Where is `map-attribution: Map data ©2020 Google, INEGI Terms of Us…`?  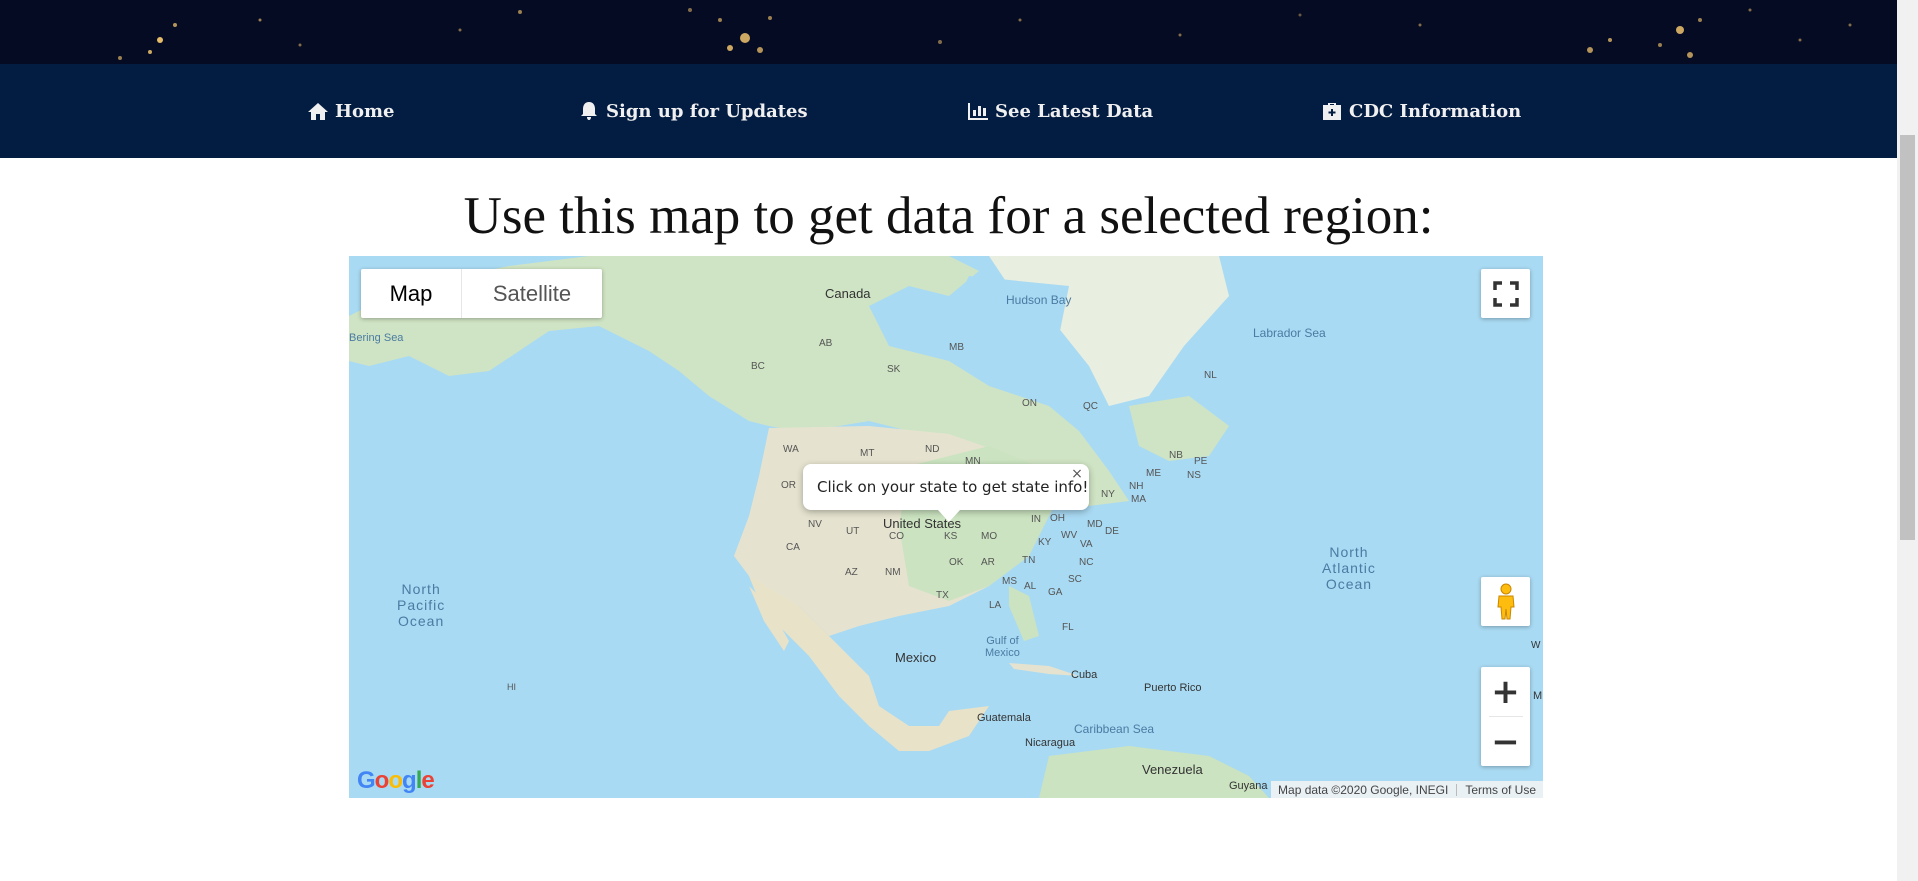 map-attribution: Map data ©2020 Google, INEGI Terms of Us… is located at coordinates (1407, 789).